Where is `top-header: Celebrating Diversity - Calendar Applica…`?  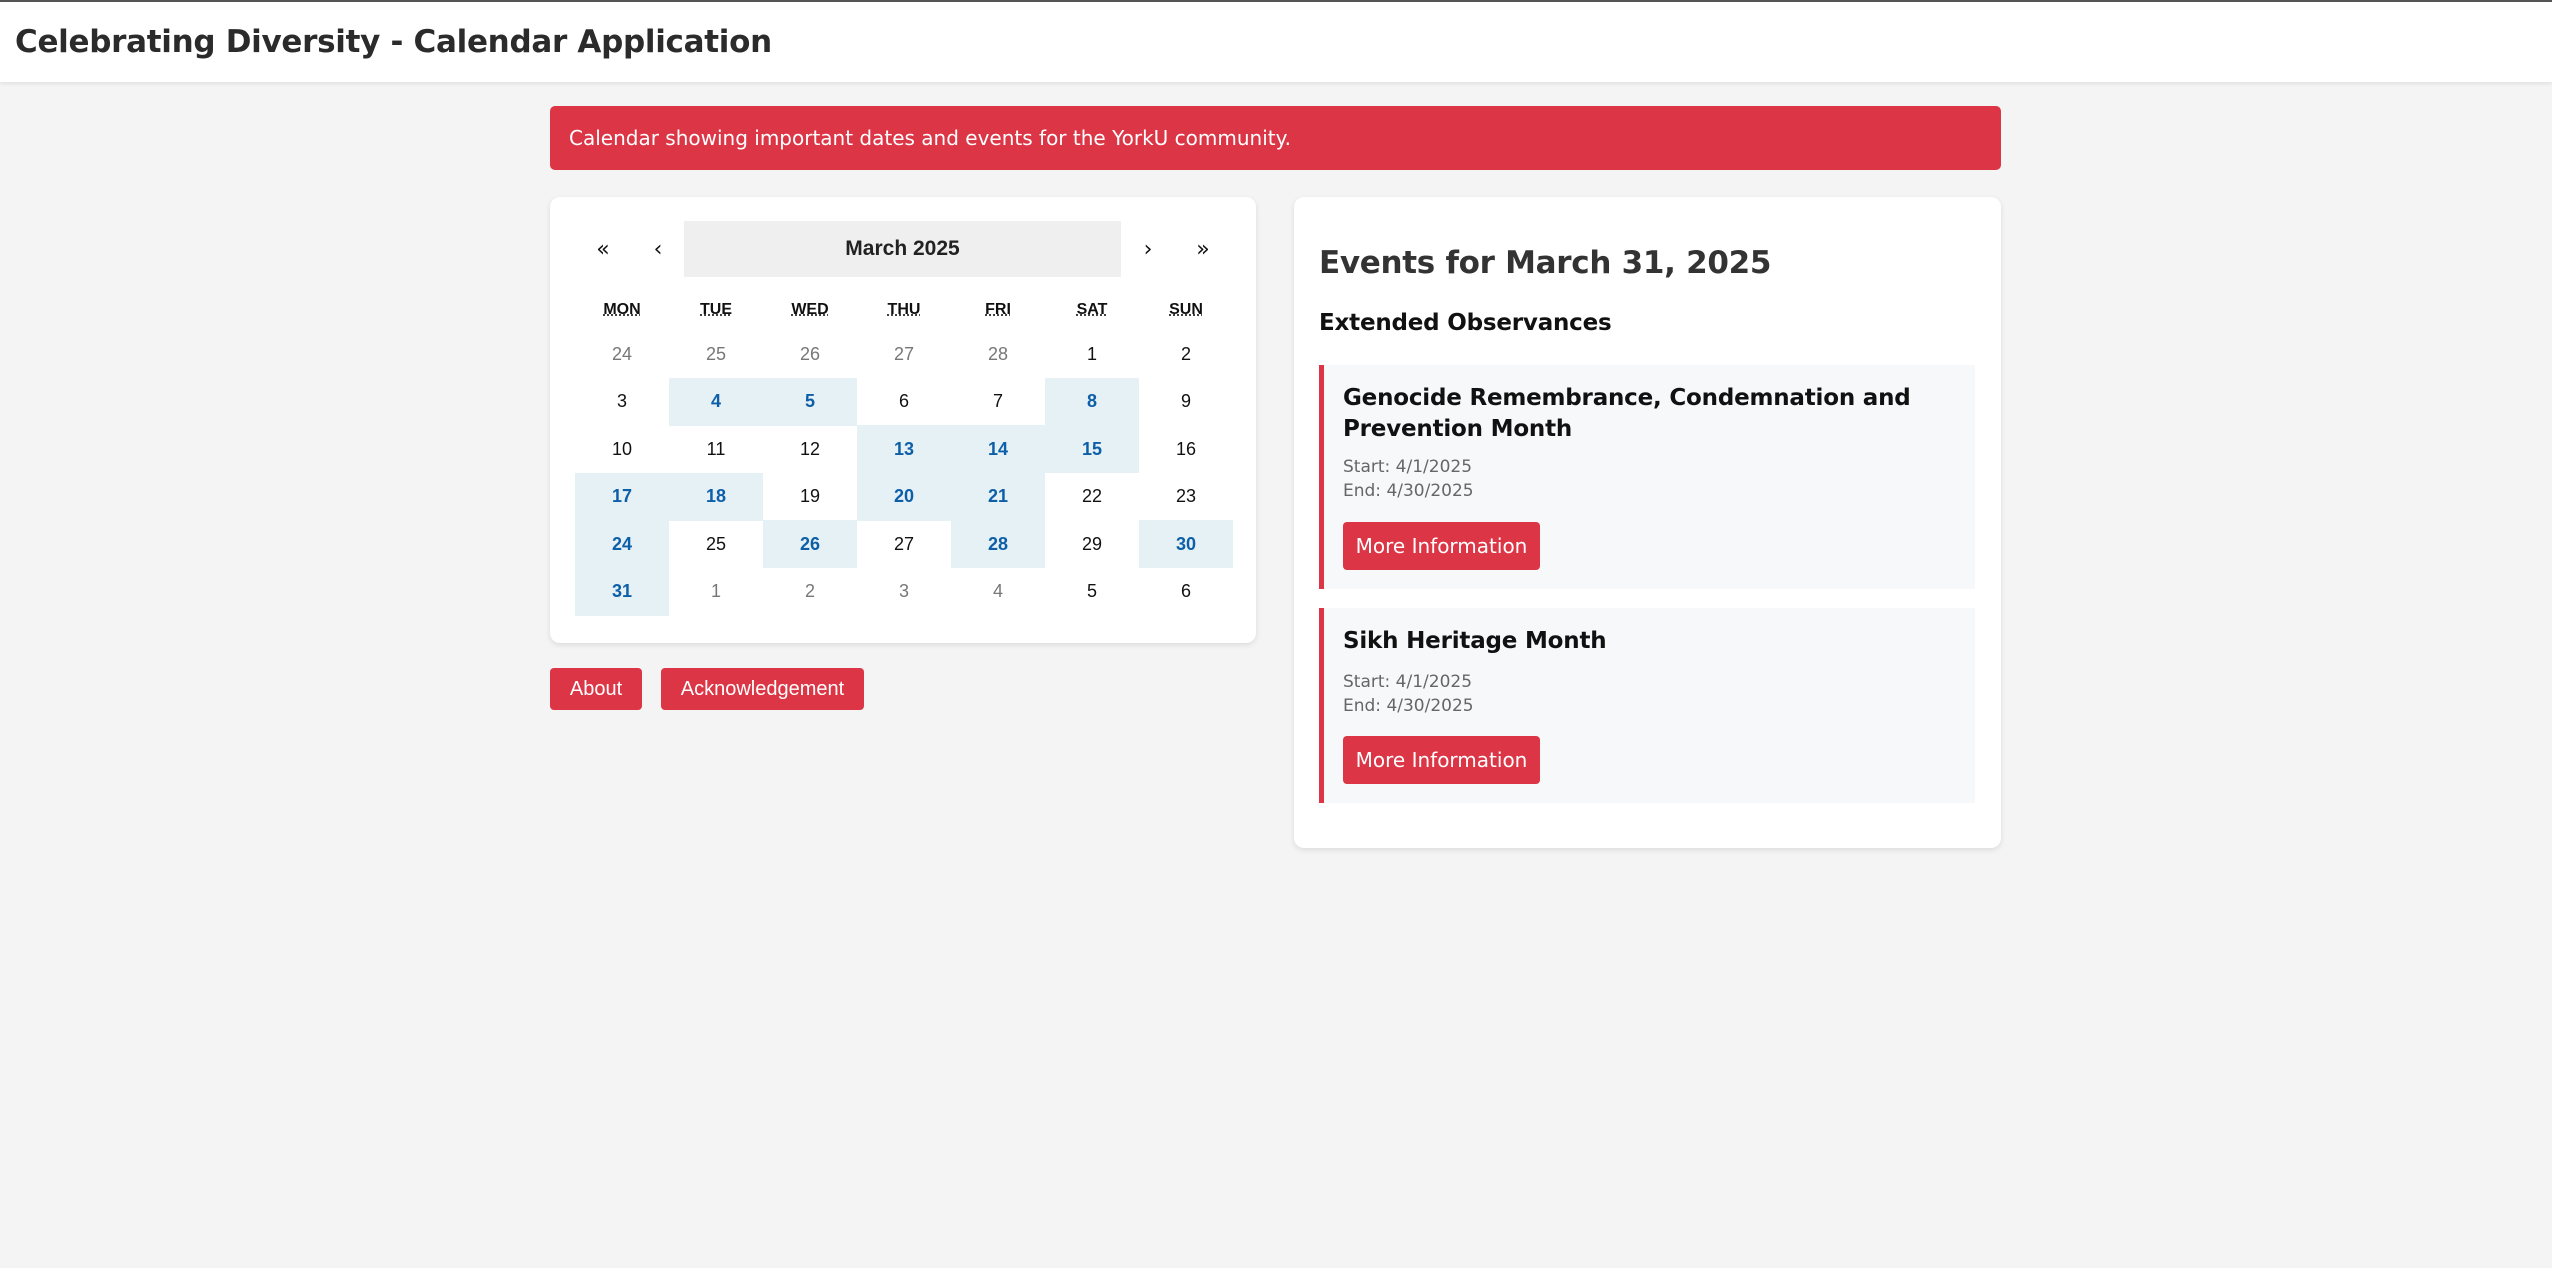
top-header: Celebrating Diversity - Calendar Applica… is located at coordinates (1276, 41).